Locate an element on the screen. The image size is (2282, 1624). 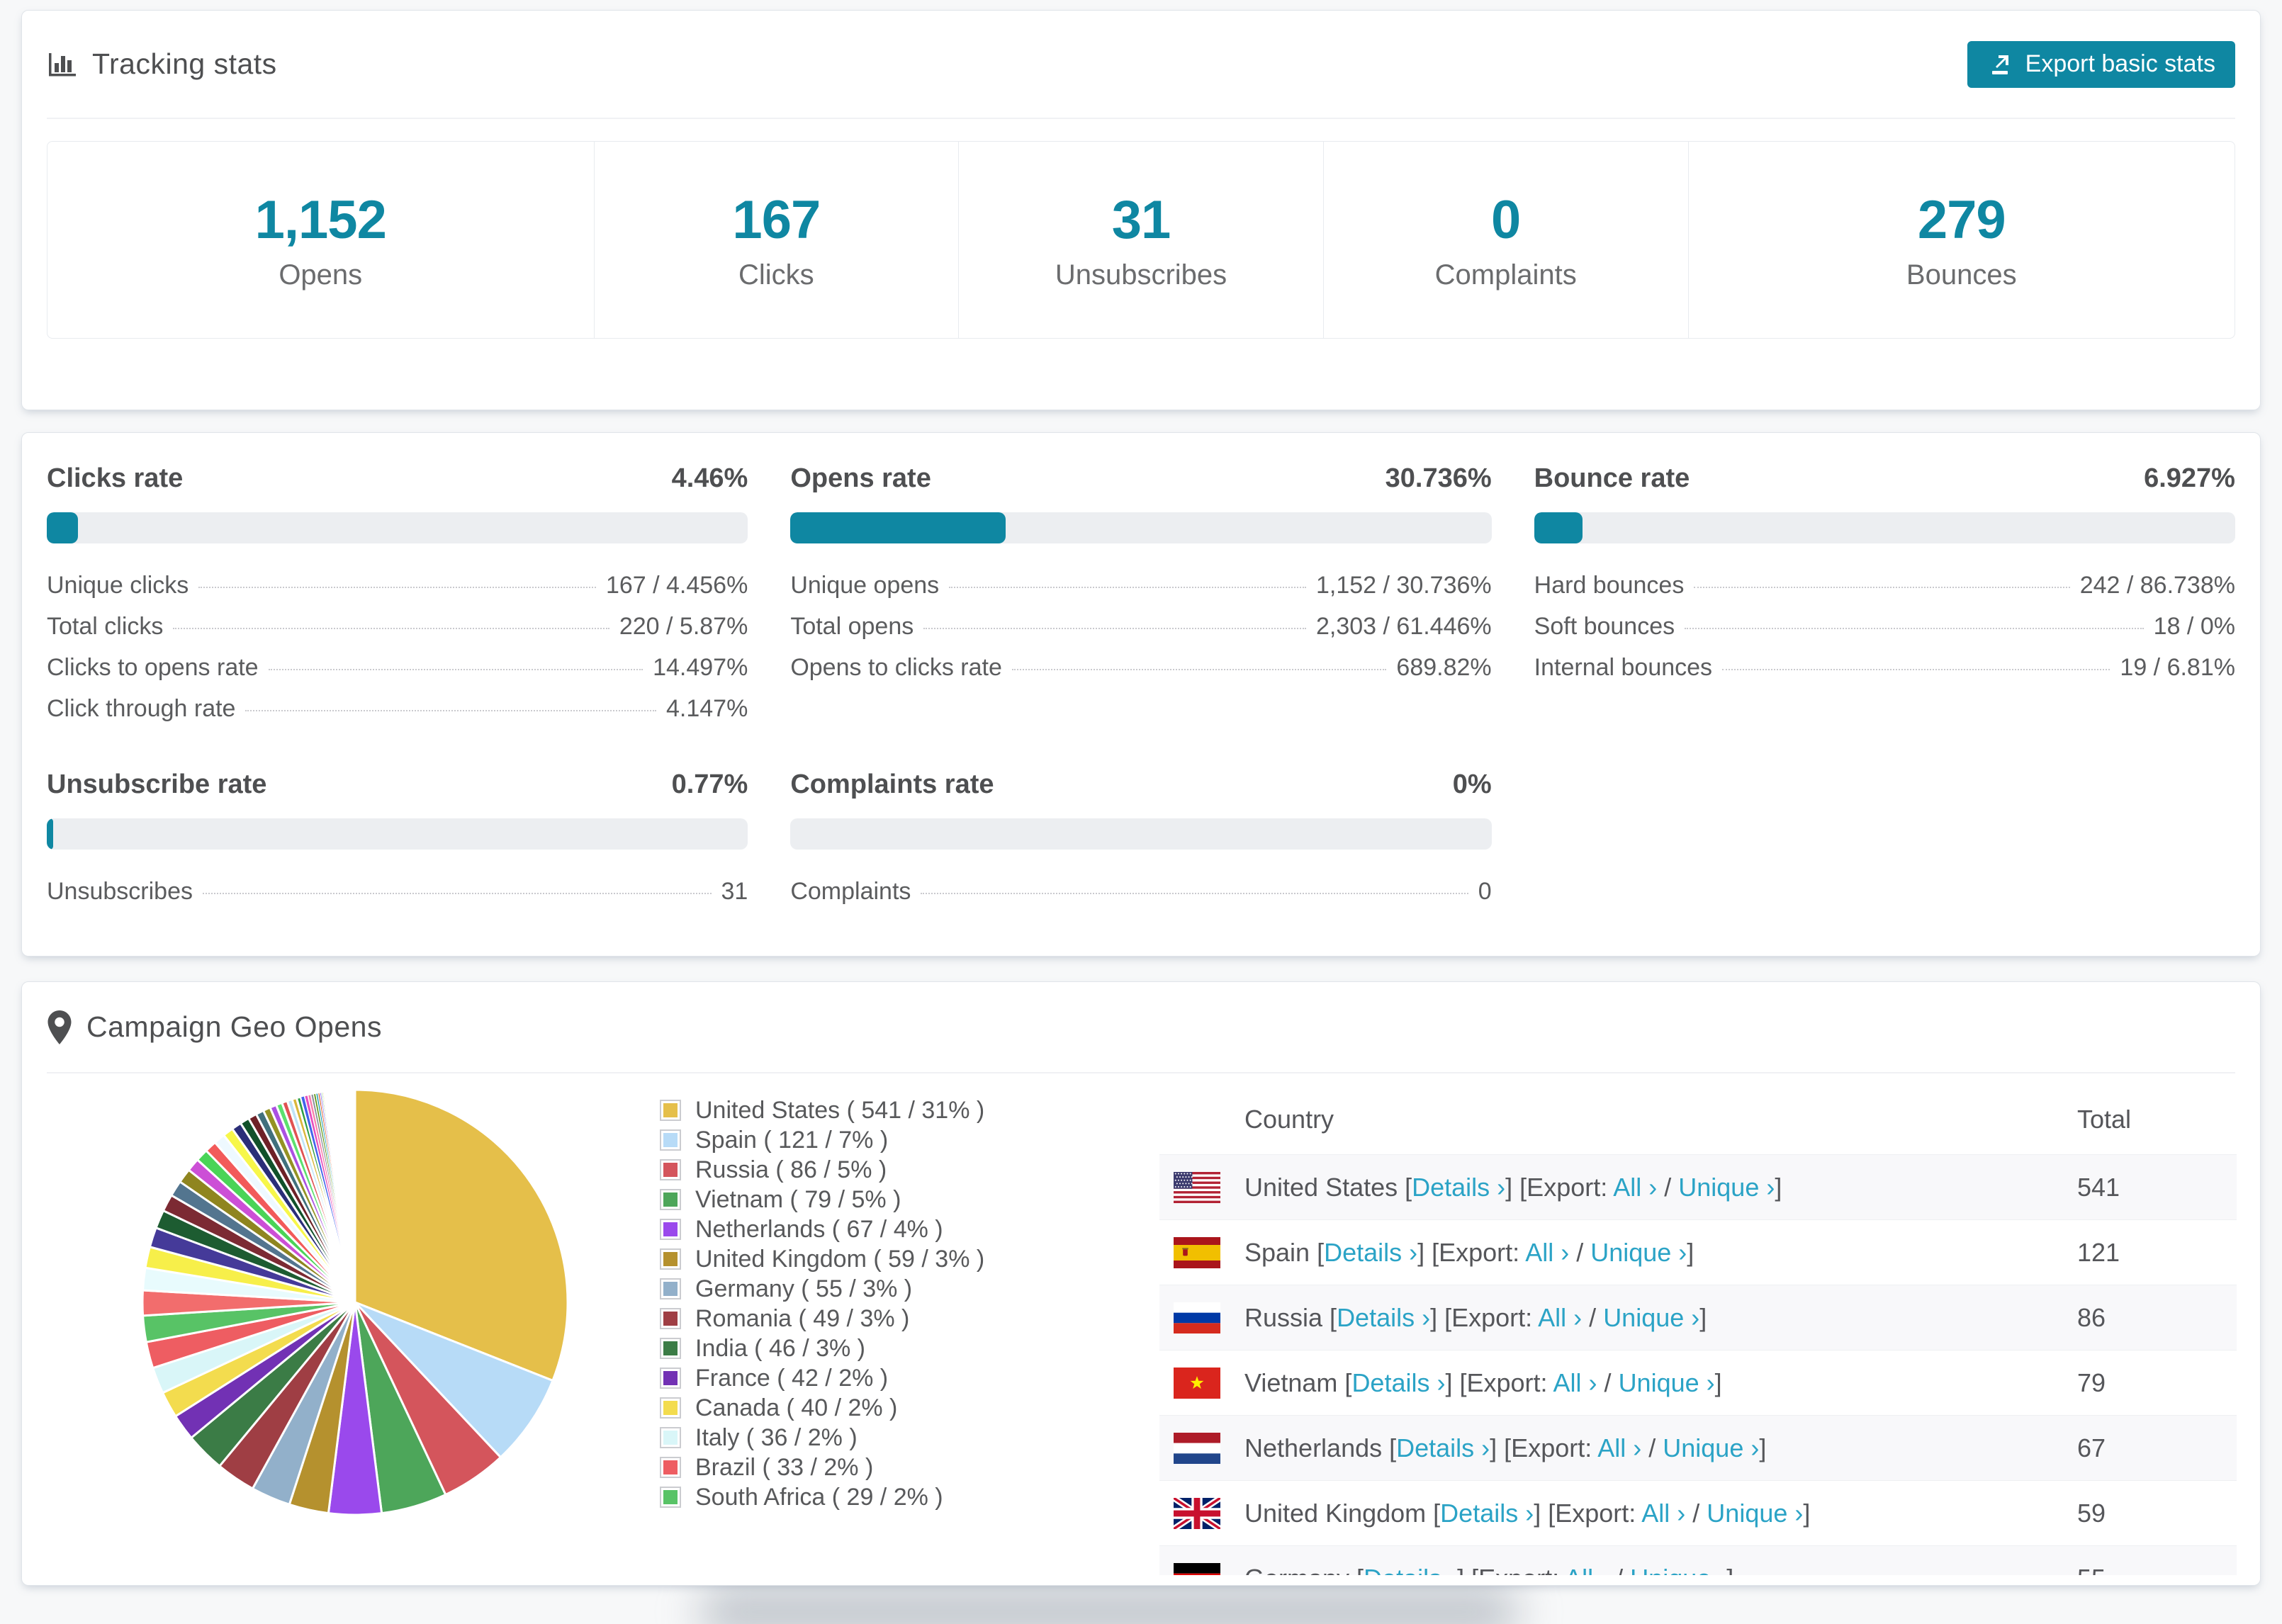
rate-detail-label: Soft bounces is located at coordinates (1605, 627).